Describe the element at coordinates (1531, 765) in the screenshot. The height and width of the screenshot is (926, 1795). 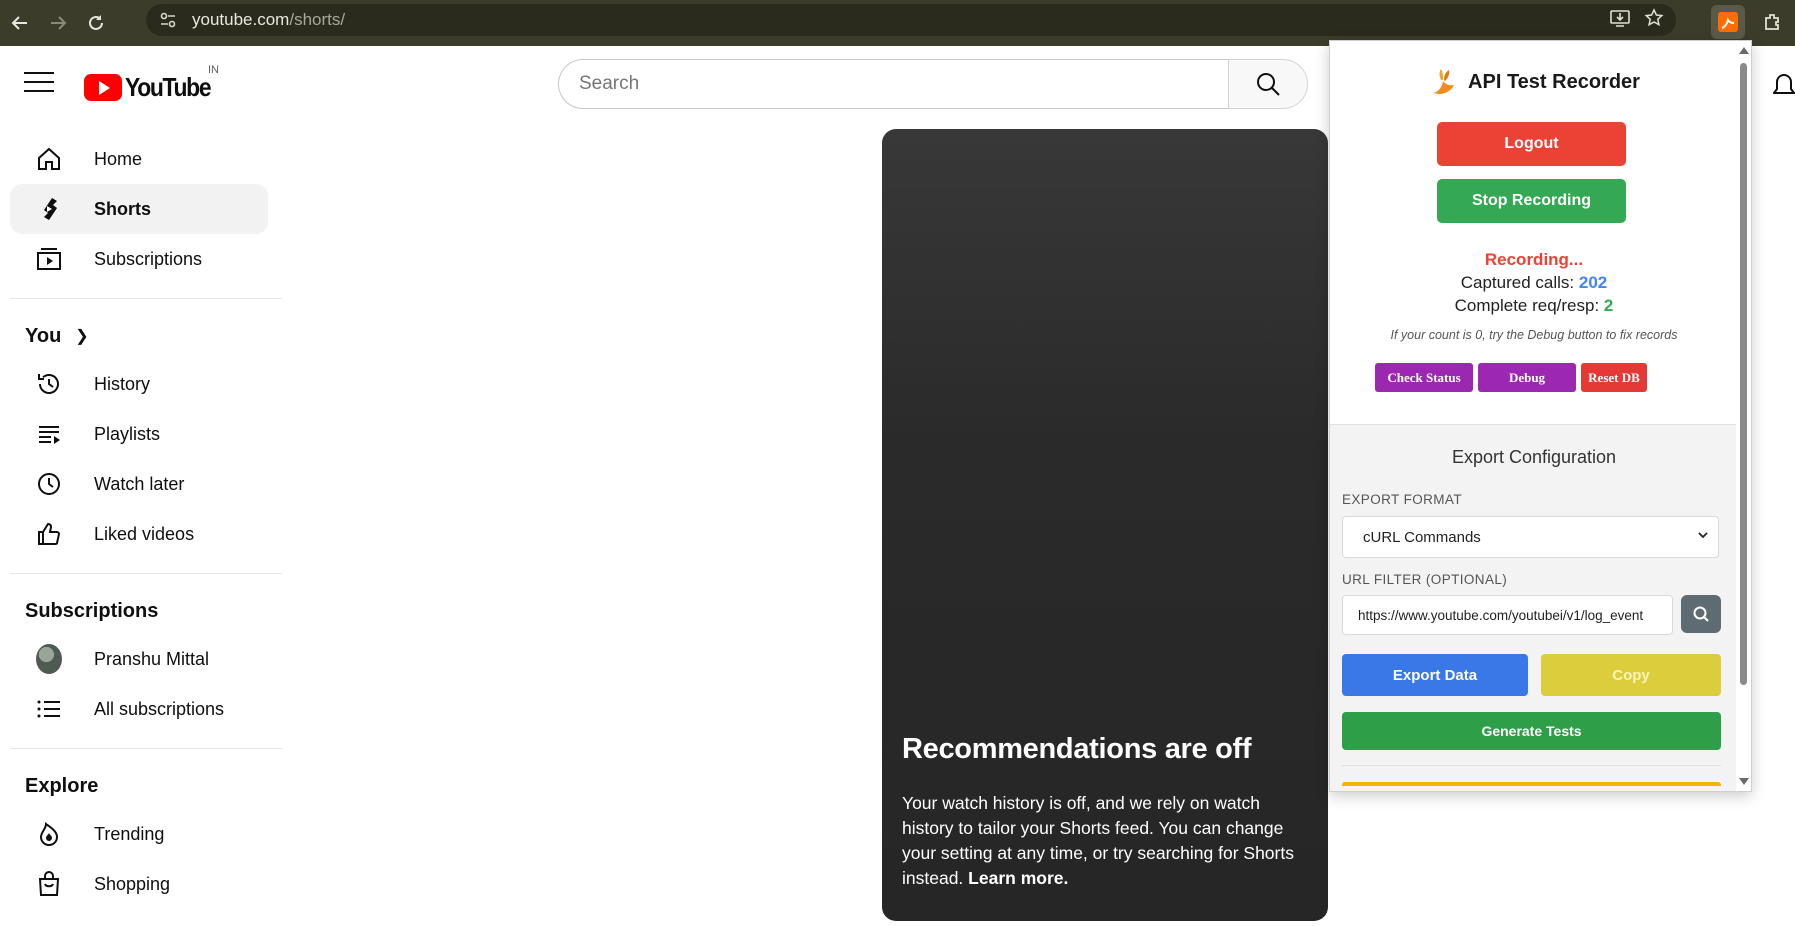
I see `section-divider` at that location.